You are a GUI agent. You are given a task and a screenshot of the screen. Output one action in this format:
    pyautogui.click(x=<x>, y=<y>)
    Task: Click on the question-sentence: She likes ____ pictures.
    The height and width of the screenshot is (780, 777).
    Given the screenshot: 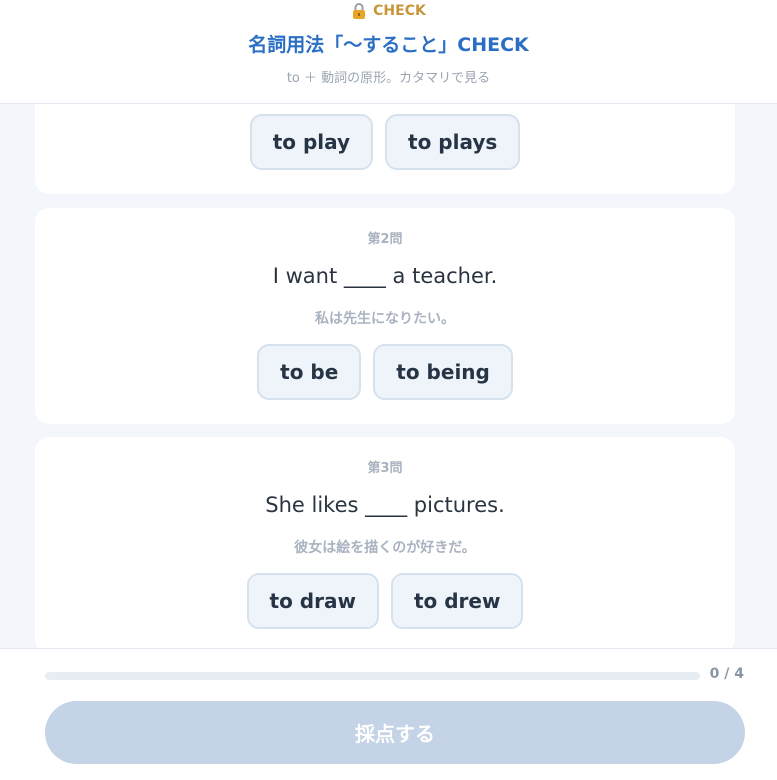 What is the action you would take?
    pyautogui.click(x=385, y=505)
    